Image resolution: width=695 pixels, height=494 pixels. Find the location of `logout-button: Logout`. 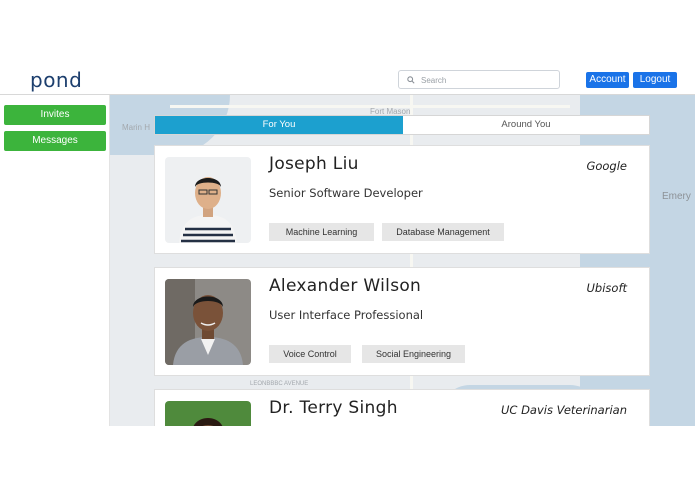

logout-button: Logout is located at coordinates (655, 80).